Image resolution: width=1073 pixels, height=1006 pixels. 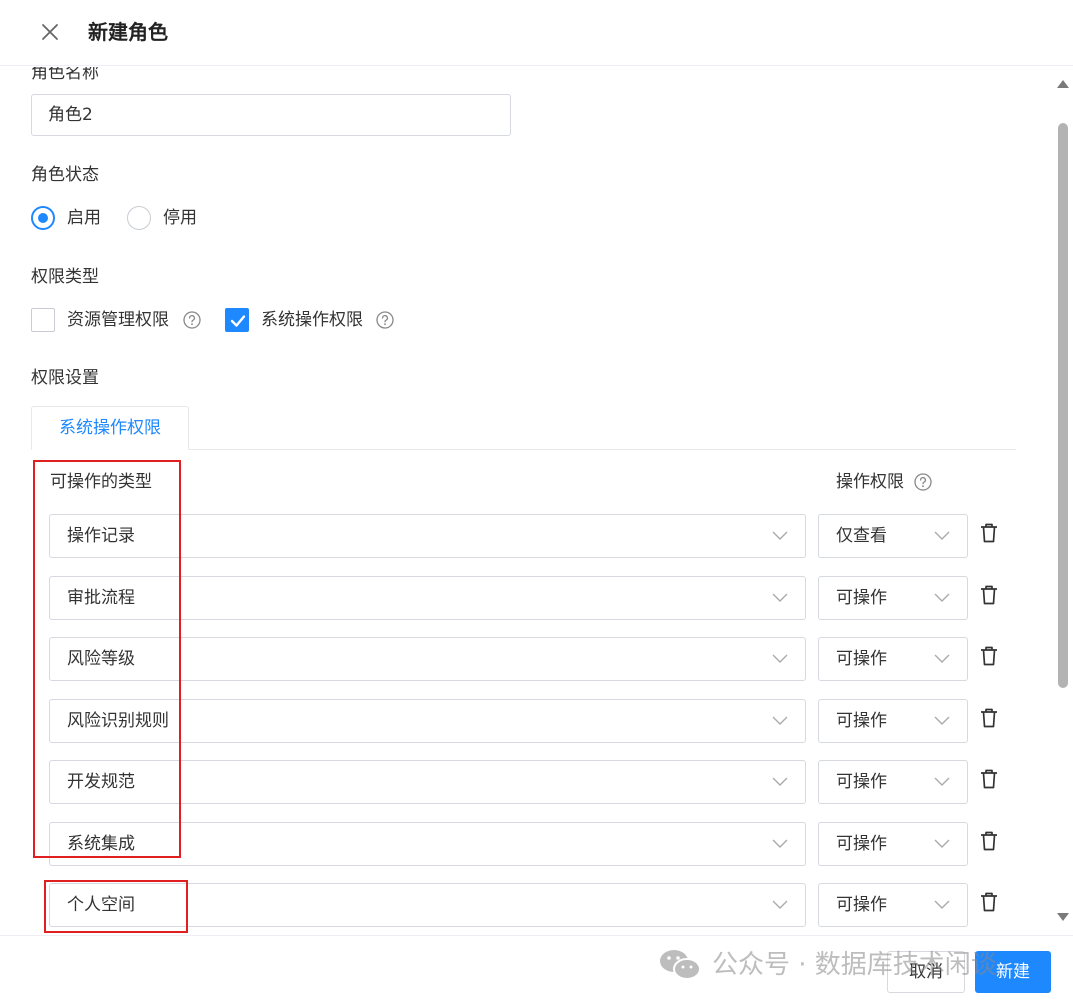 I want to click on perm-column-header: 操作权限, so click(x=870, y=482).